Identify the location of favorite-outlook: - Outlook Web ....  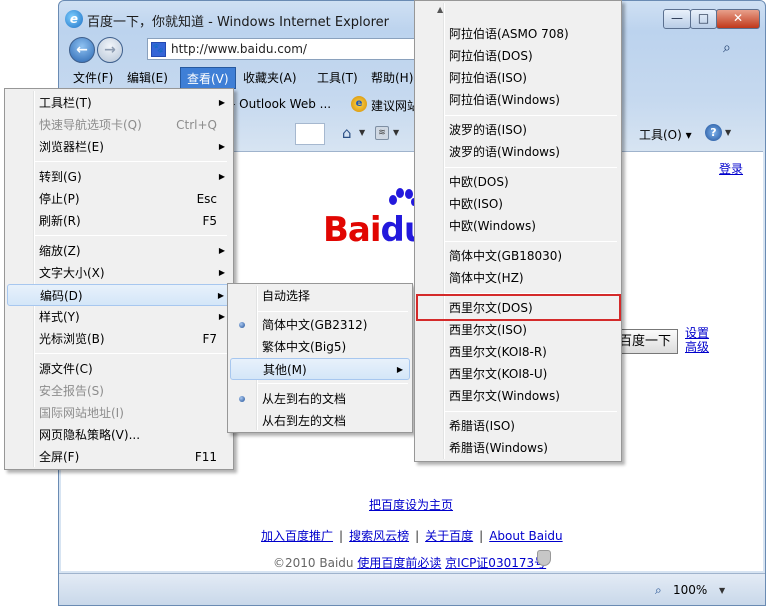
(281, 104).